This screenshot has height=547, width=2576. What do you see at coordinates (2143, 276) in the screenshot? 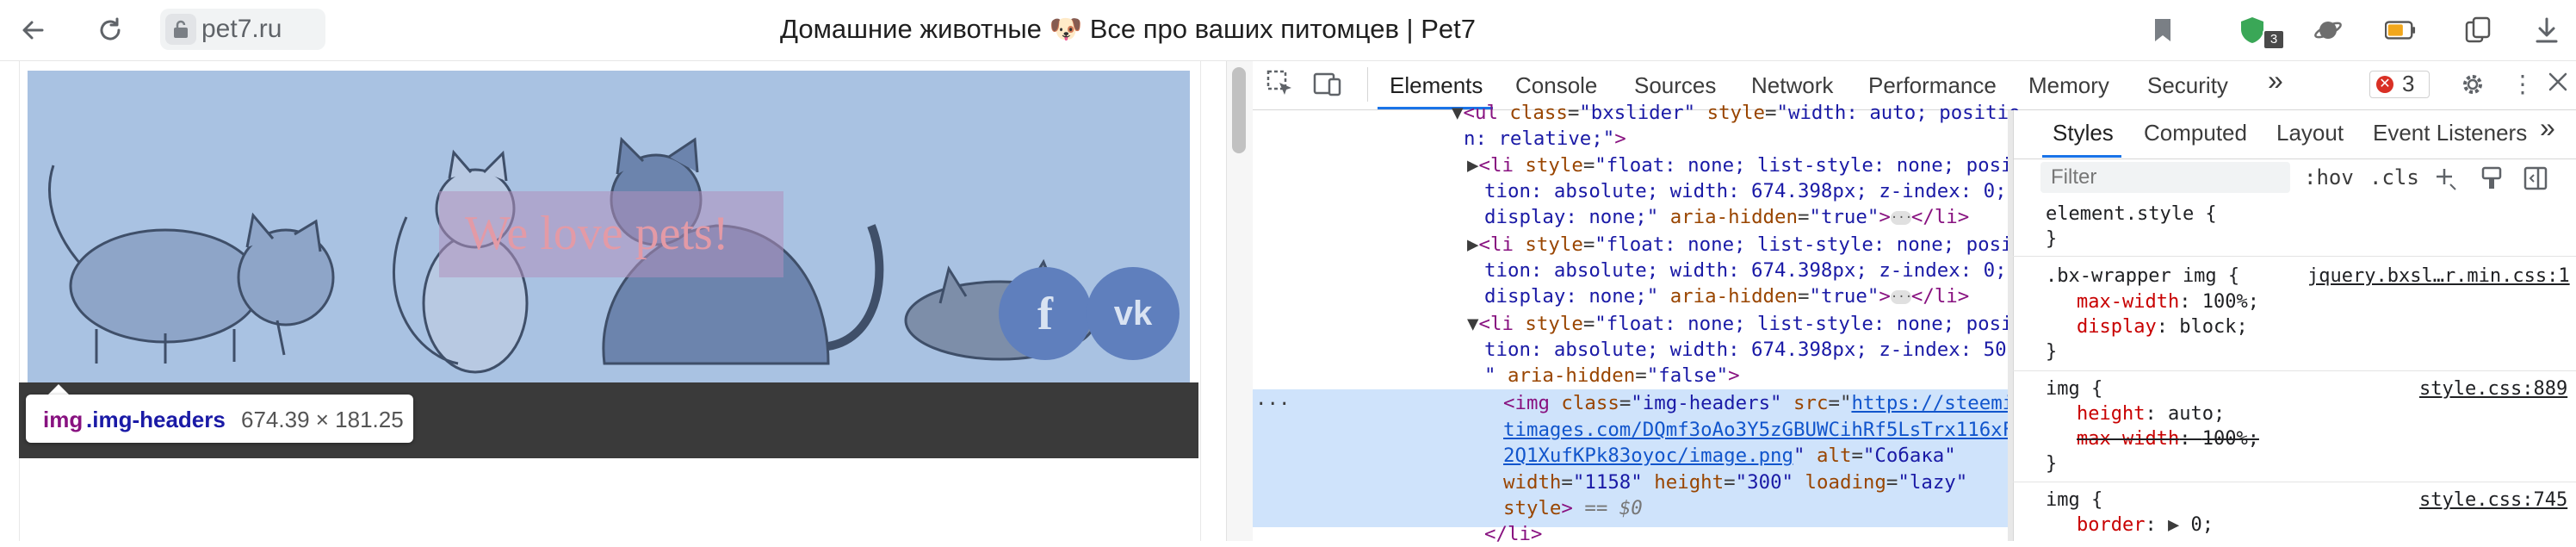
I see `rule-selector: .bx-wrapper img {` at bounding box center [2143, 276].